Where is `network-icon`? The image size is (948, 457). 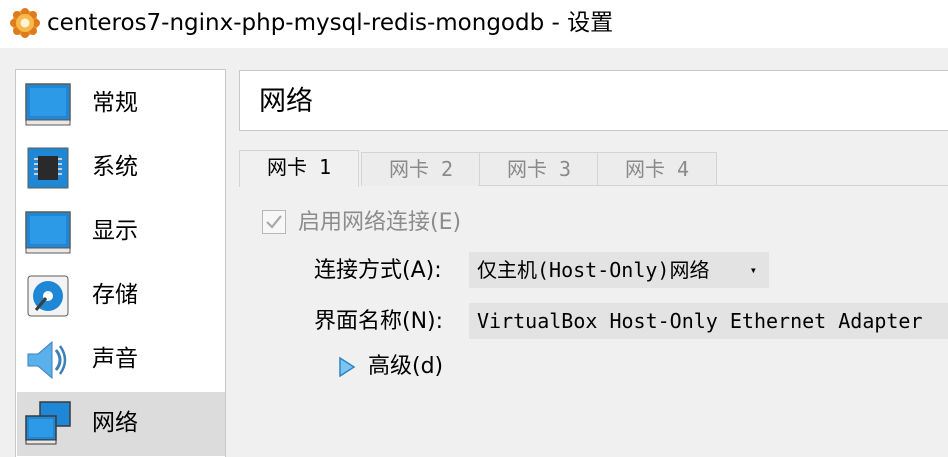
network-icon is located at coordinates (48, 423).